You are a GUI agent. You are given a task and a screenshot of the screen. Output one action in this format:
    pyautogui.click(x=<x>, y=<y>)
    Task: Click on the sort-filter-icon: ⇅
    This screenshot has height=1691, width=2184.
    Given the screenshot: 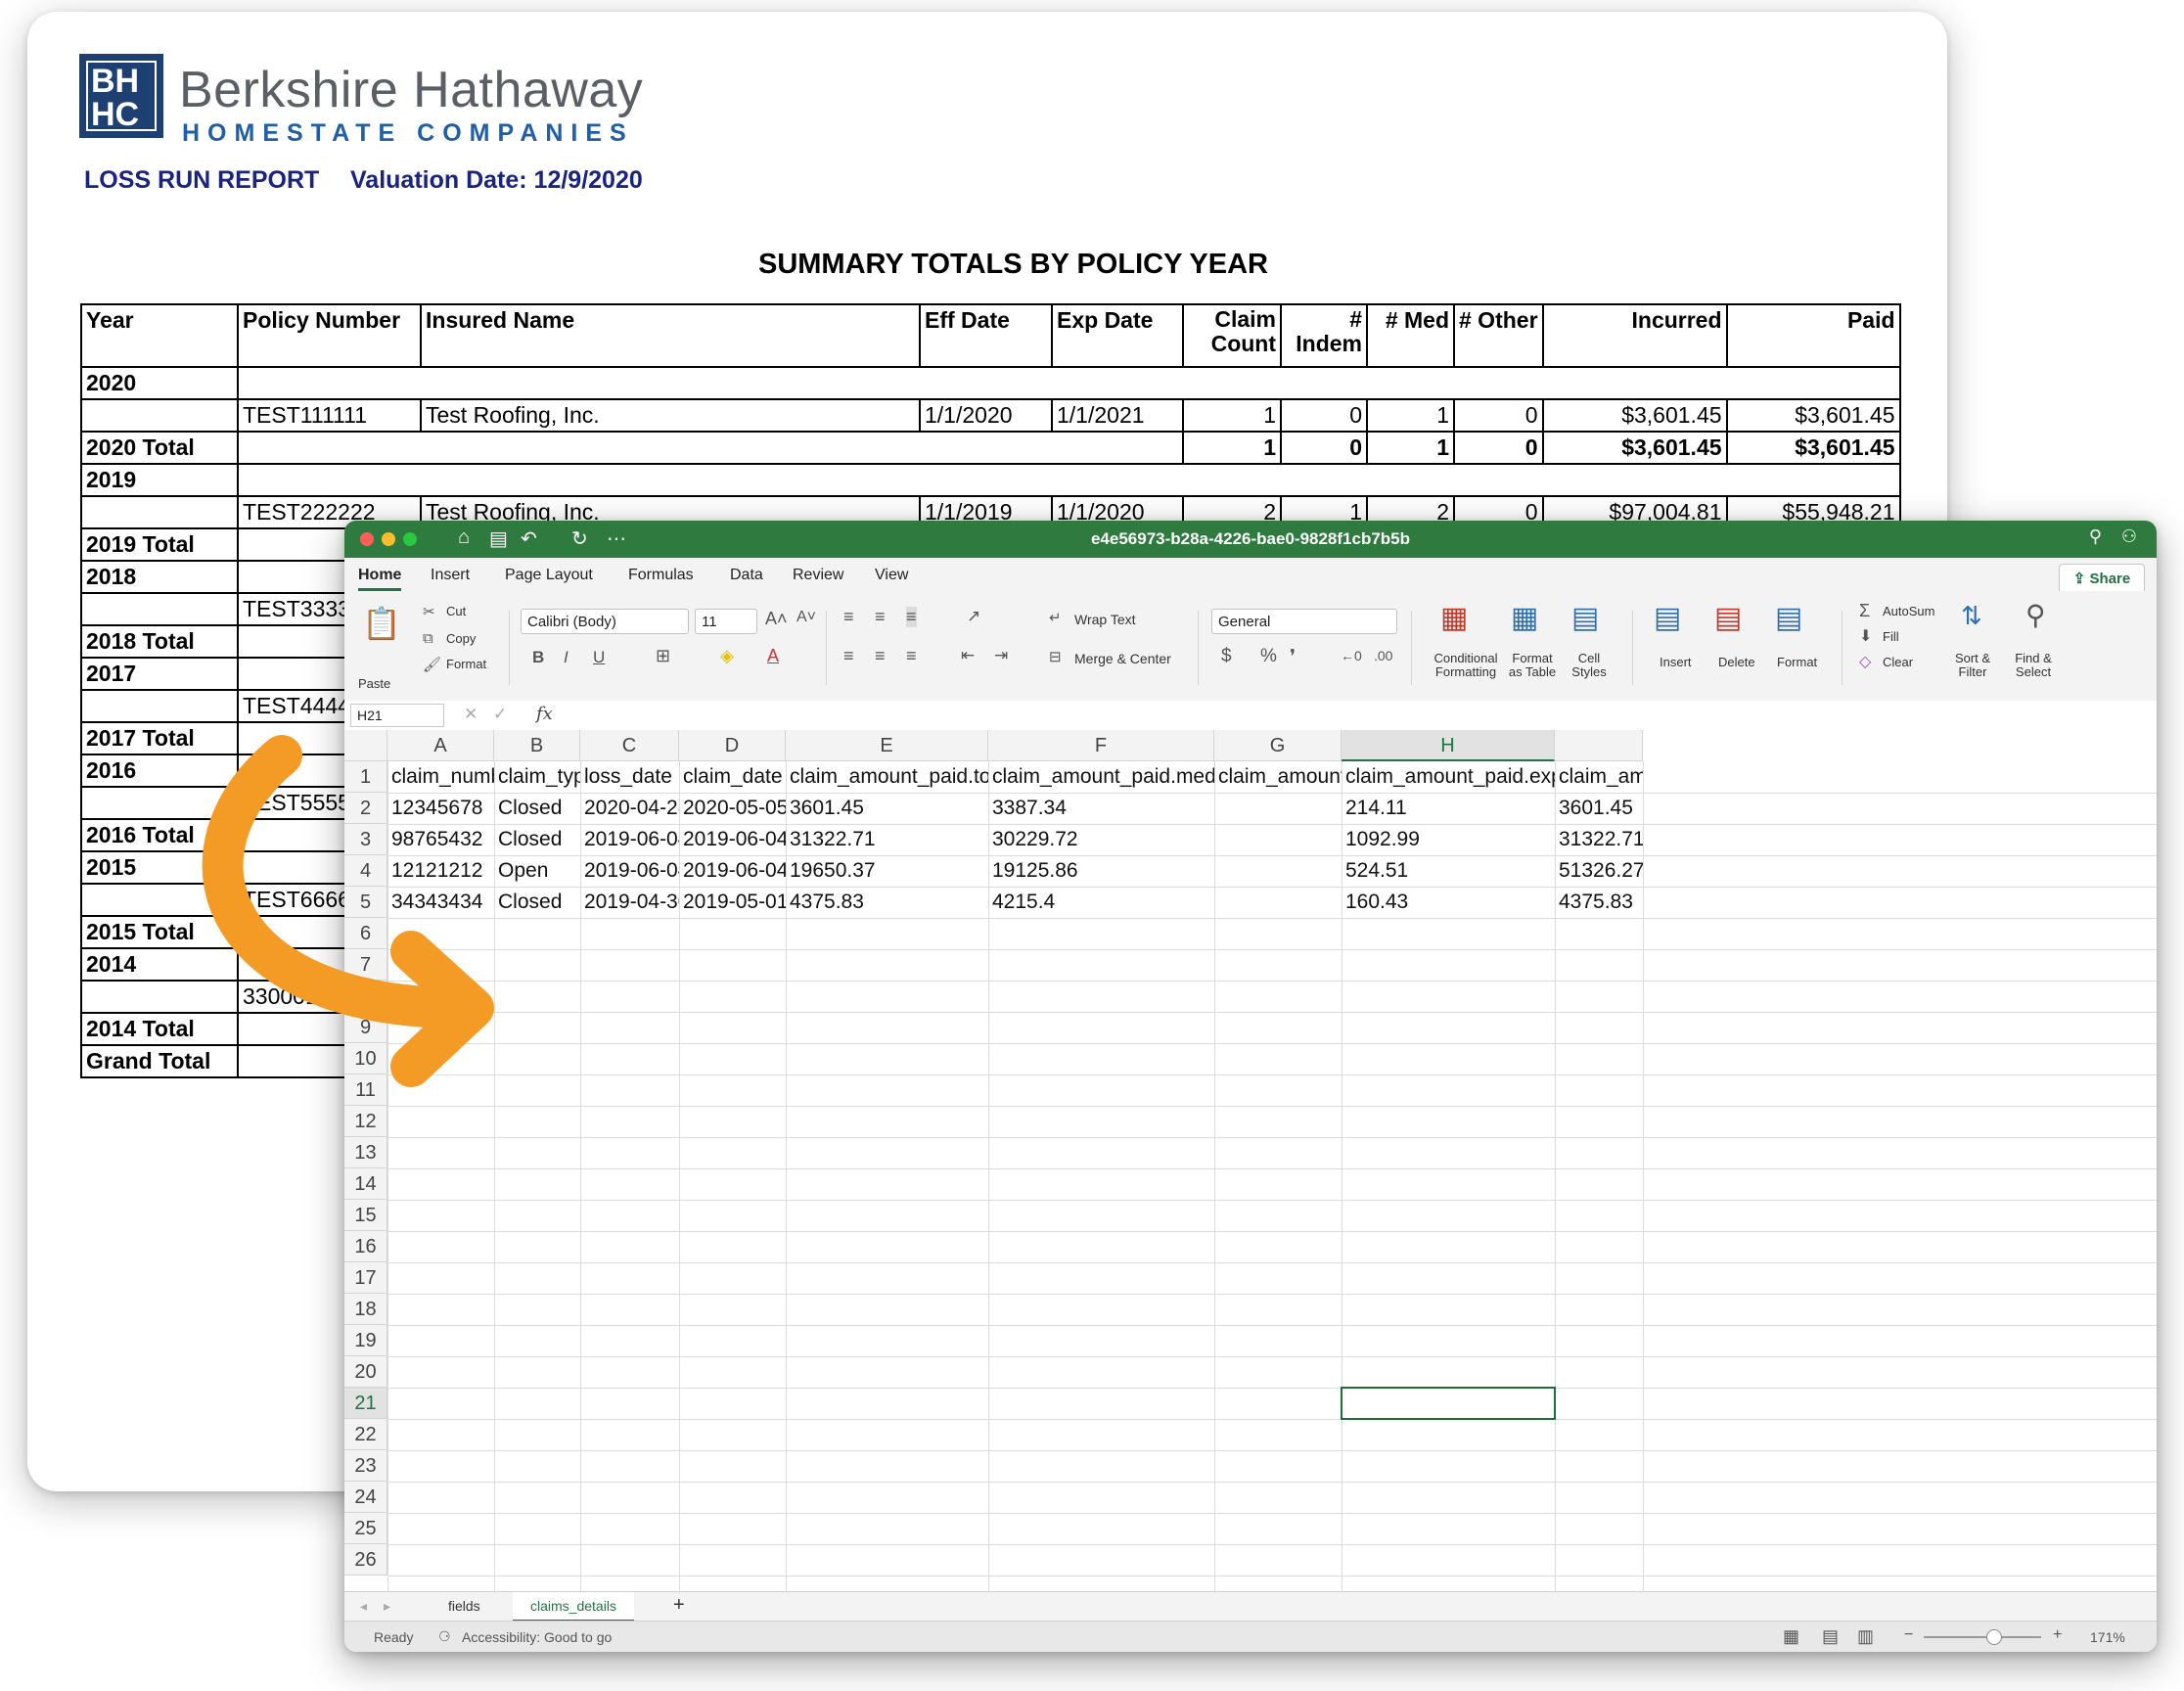 What is the action you would take?
    pyautogui.click(x=1971, y=616)
    